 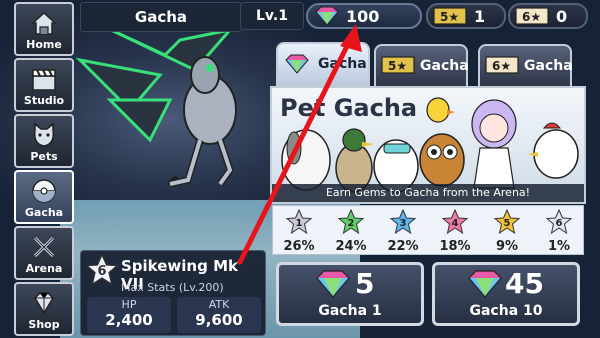 I want to click on tab-ticket-5-gacha: 5★ Gacha, so click(x=421, y=65).